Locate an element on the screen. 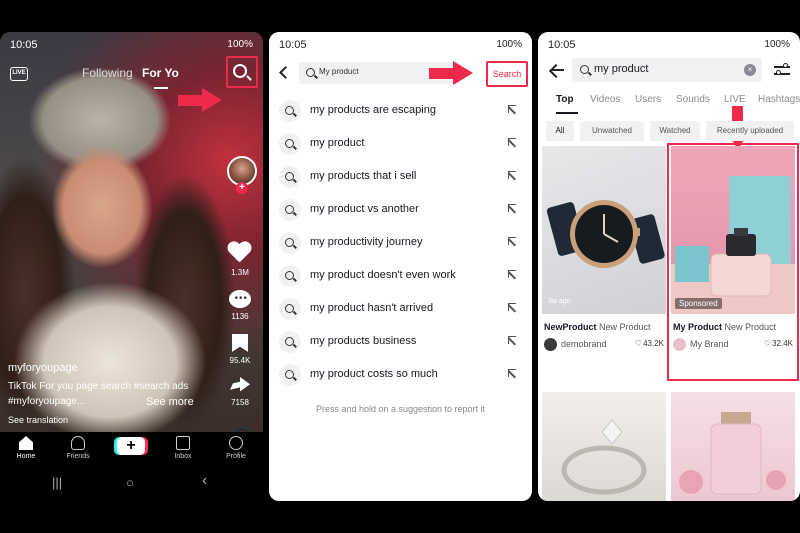  chip-unwatched: Unwatched is located at coordinates (612, 131).